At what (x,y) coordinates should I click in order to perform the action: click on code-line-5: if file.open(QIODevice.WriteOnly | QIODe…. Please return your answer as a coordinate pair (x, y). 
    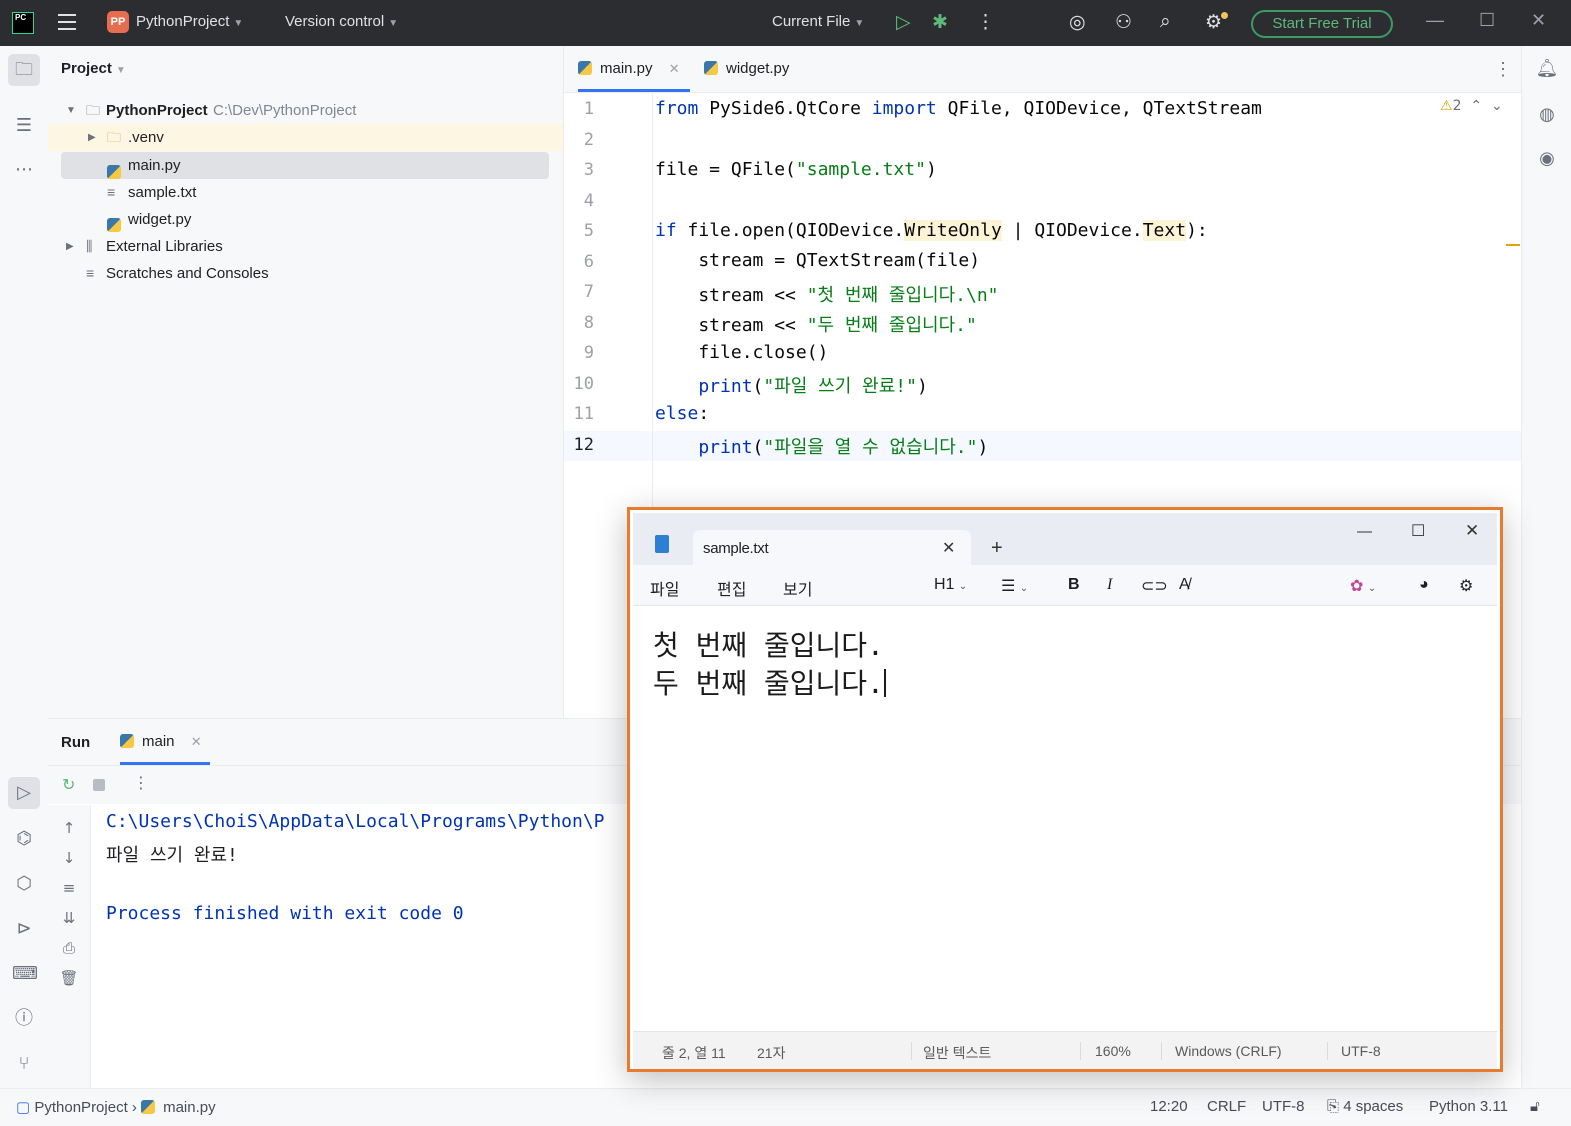
    Looking at the image, I should click on (931, 230).